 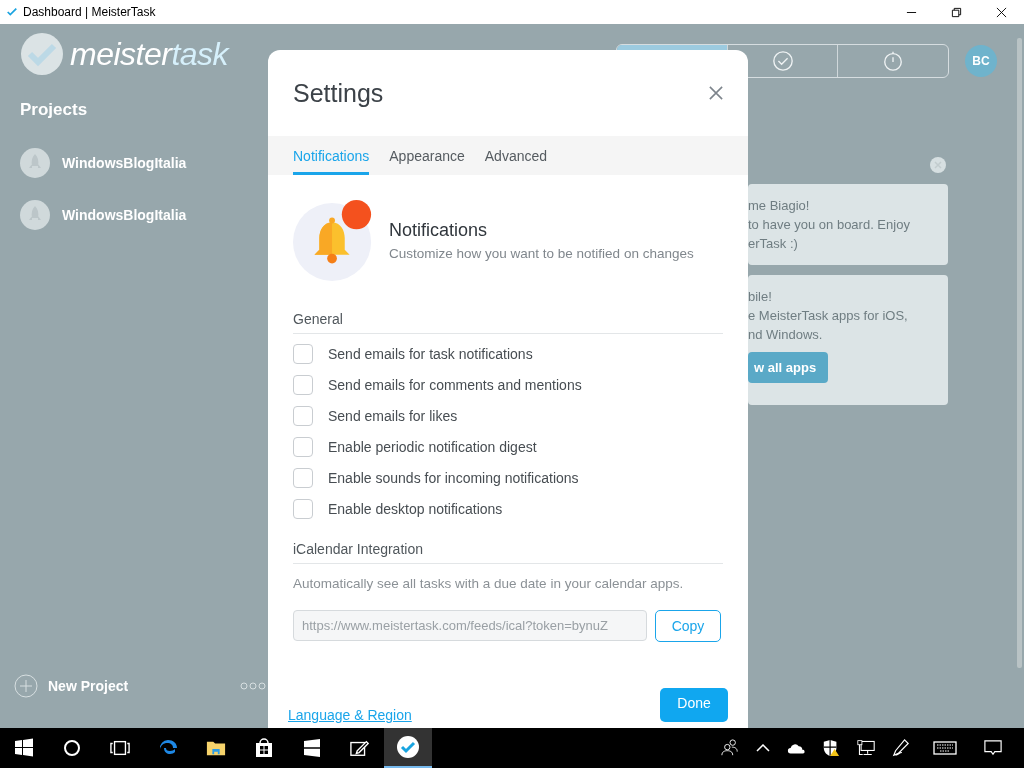 I want to click on card-text: me Biagio!, so click(x=779, y=206).